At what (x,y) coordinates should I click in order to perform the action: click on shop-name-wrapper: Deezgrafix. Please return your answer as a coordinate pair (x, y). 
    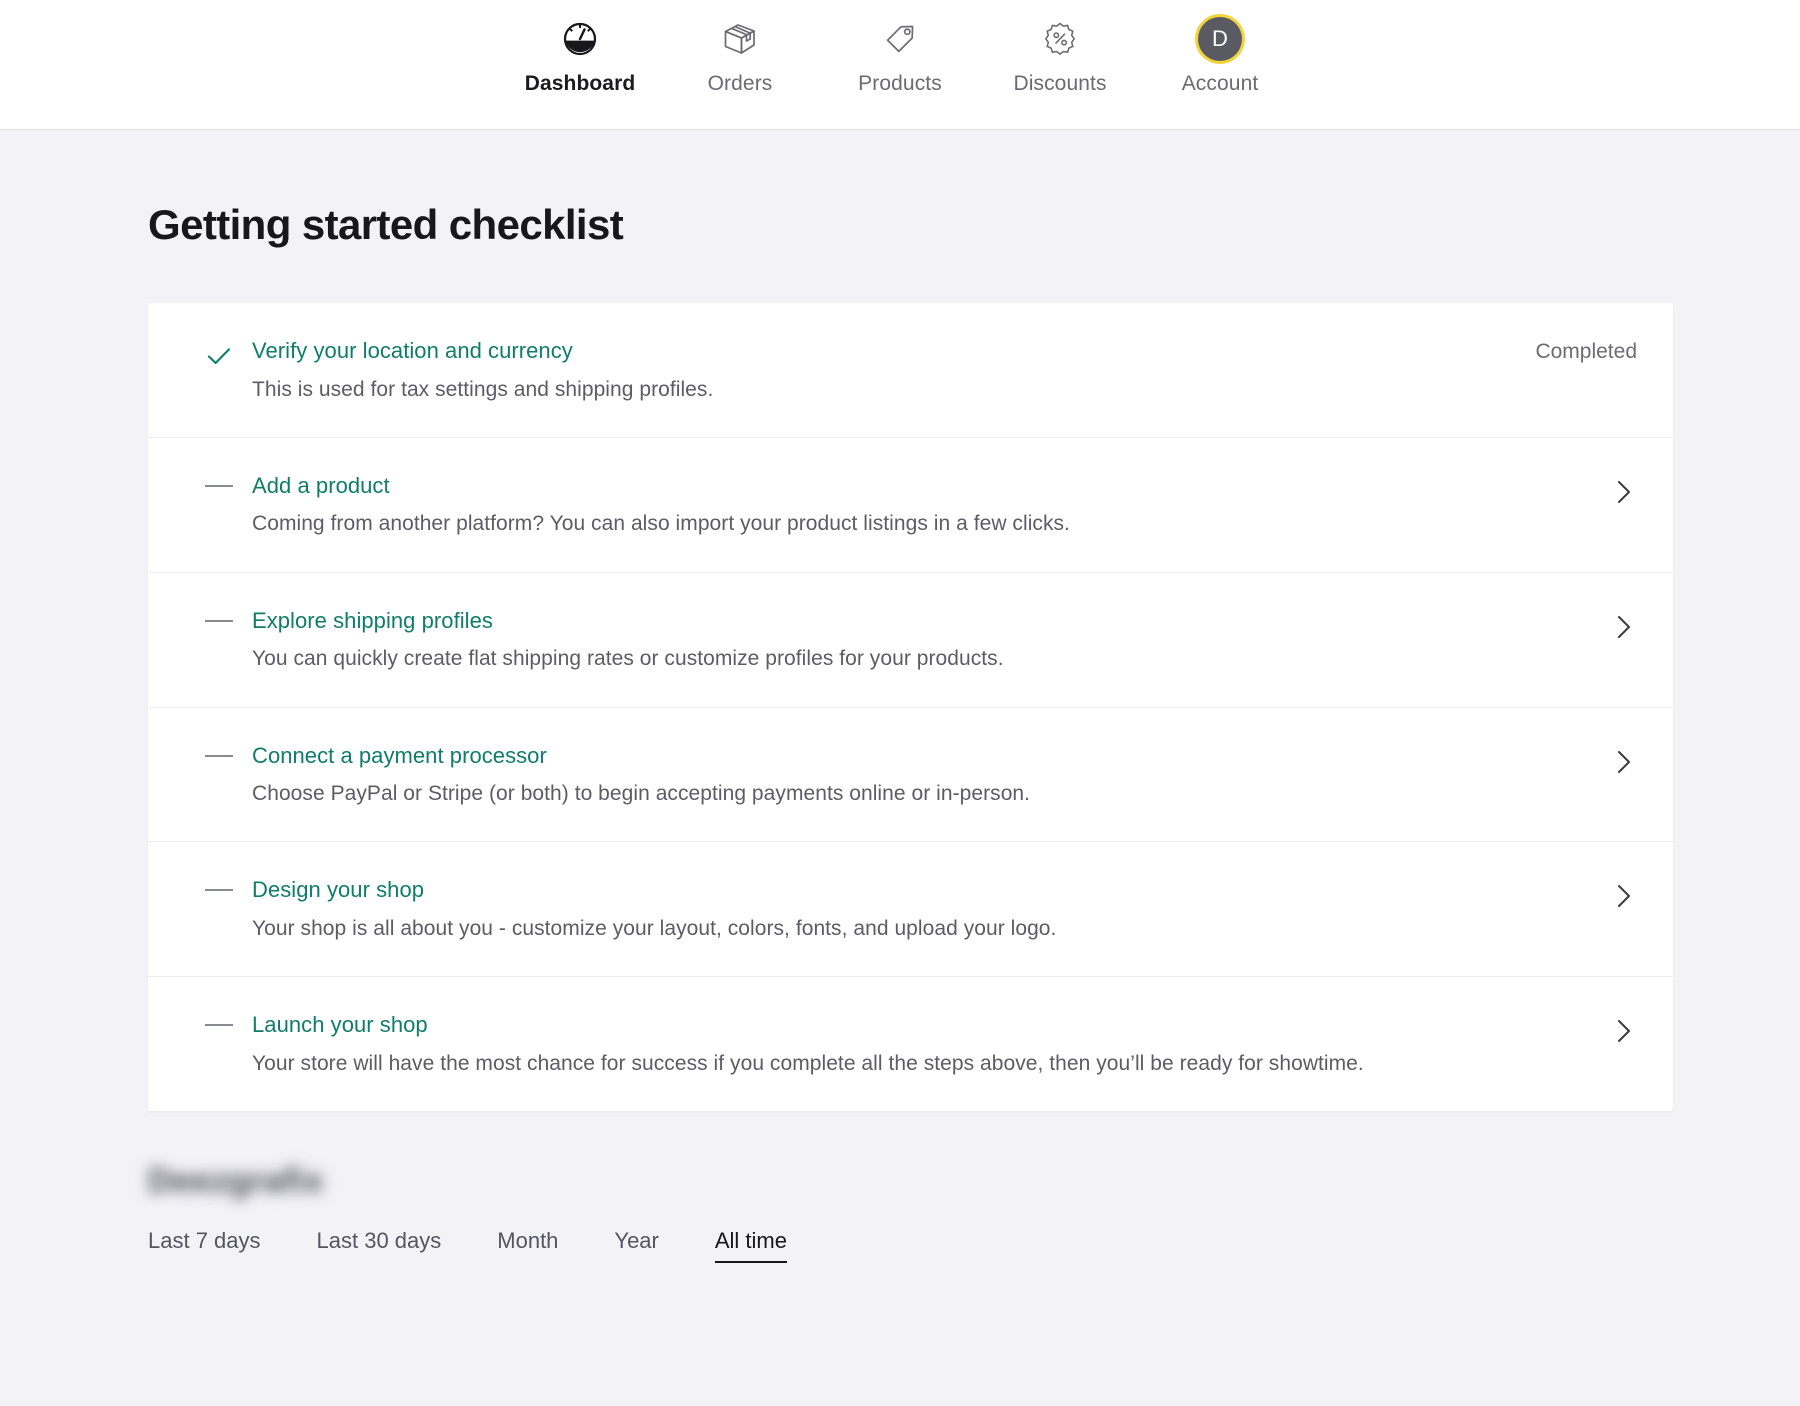
    Looking at the image, I should click on (974, 1180).